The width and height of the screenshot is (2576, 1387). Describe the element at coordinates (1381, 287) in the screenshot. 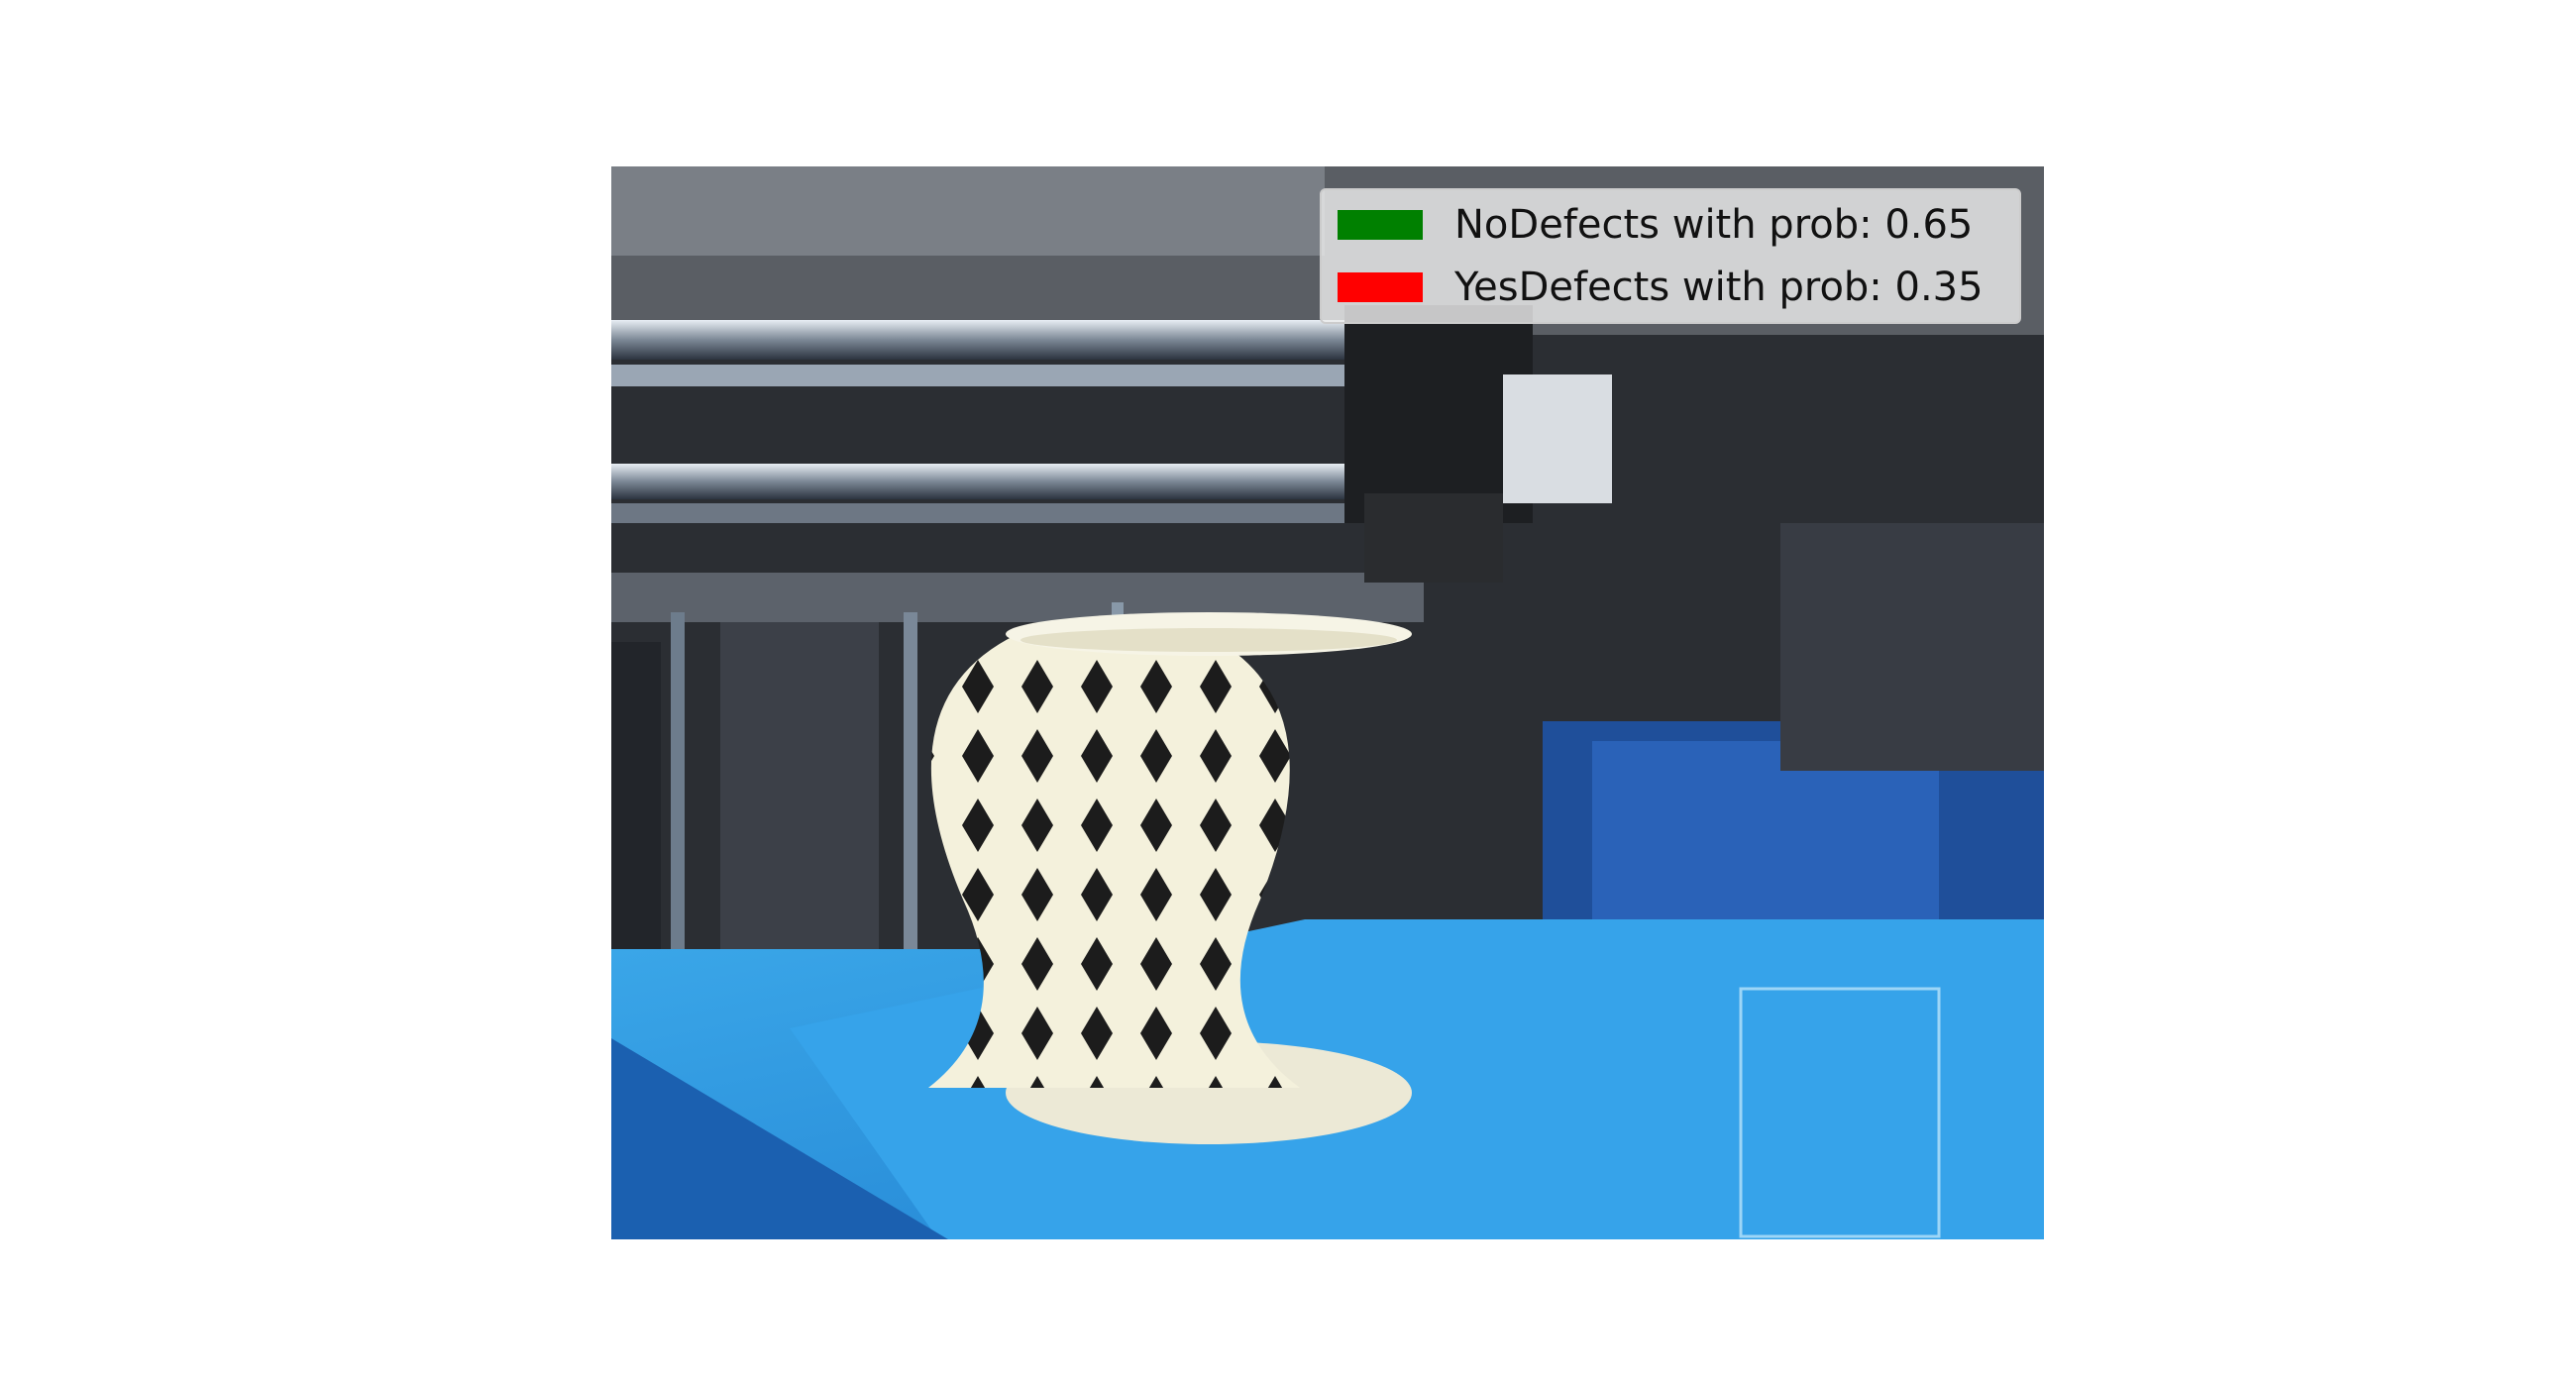

I see `legend-swatch-red` at that location.